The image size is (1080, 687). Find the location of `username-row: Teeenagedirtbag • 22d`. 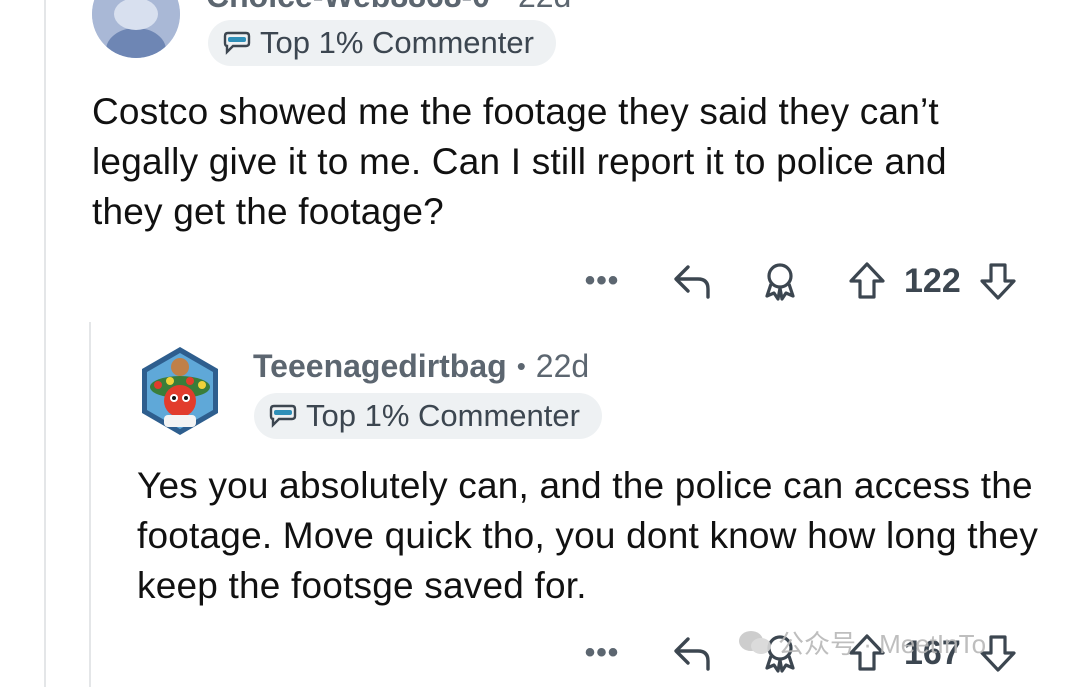

username-row: Teeenagedirtbag • 22d is located at coordinates (421, 366).